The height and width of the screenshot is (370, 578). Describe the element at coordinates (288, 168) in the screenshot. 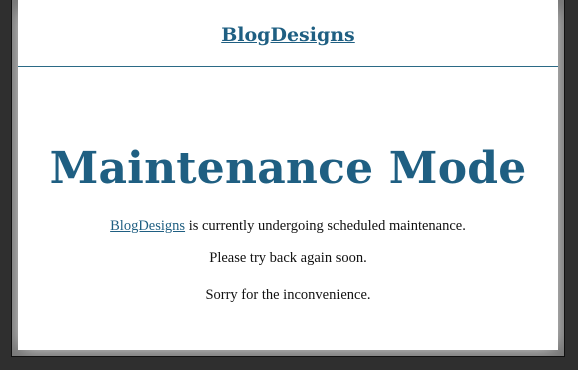

I see `page-title: Maintenance Mode` at that location.